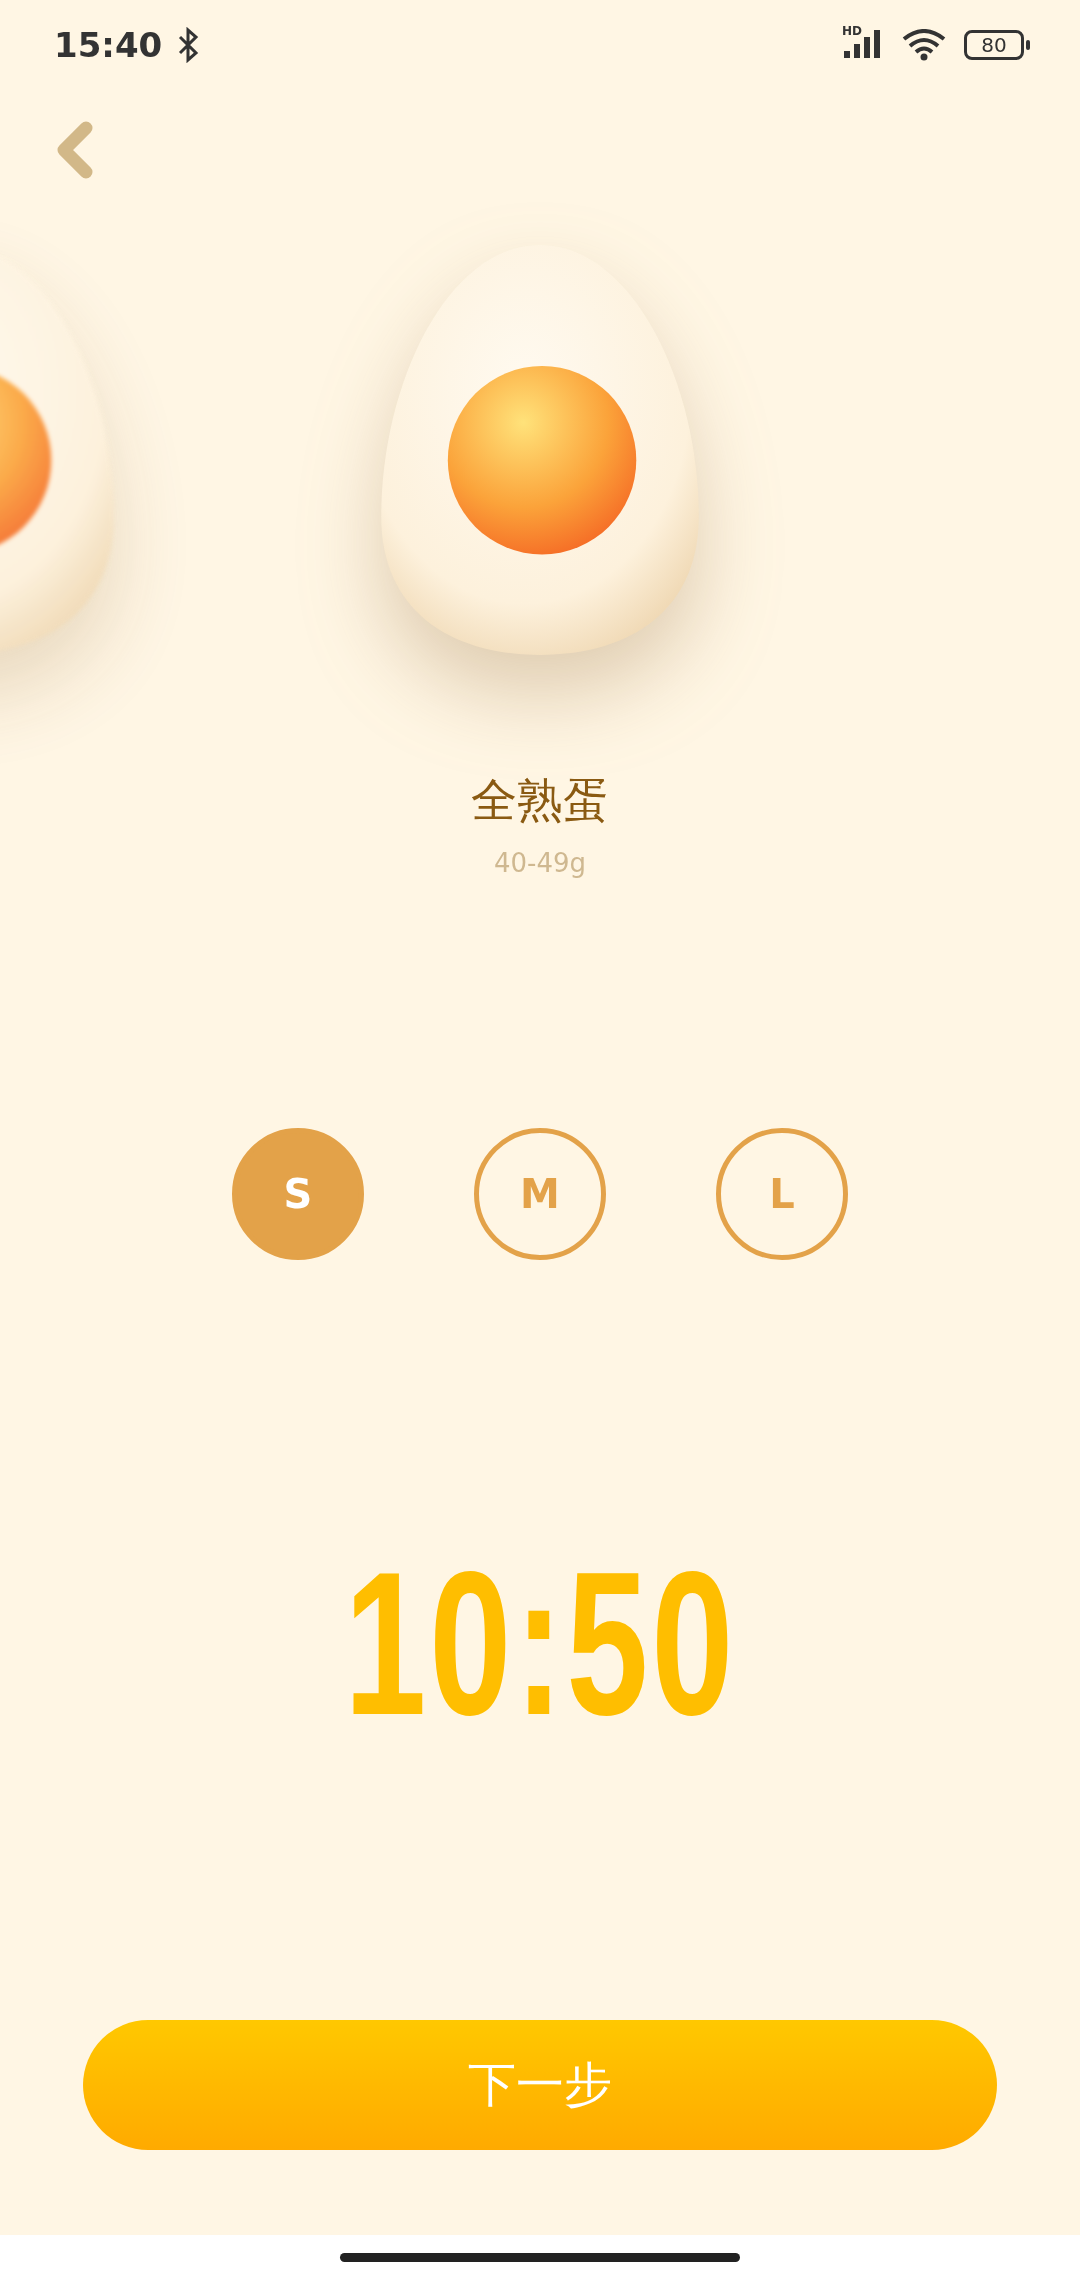  I want to click on home-indicator, so click(540, 2257).